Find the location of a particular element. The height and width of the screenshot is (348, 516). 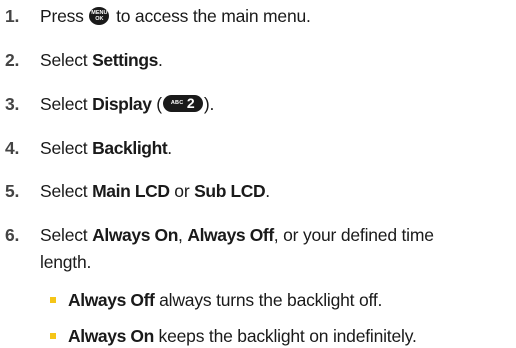

menu-ok-key-icon: MENU OK is located at coordinates (99, 16).